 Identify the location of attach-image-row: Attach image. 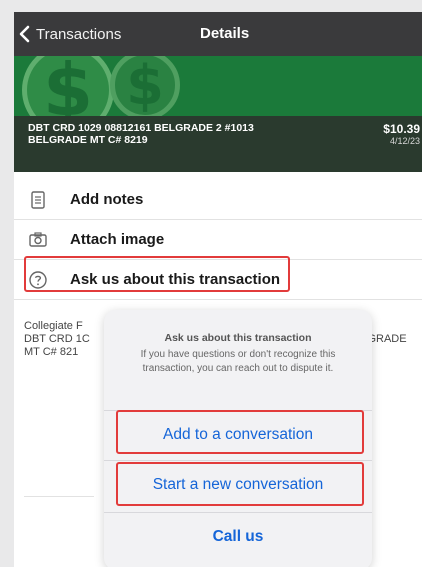
(218, 240).